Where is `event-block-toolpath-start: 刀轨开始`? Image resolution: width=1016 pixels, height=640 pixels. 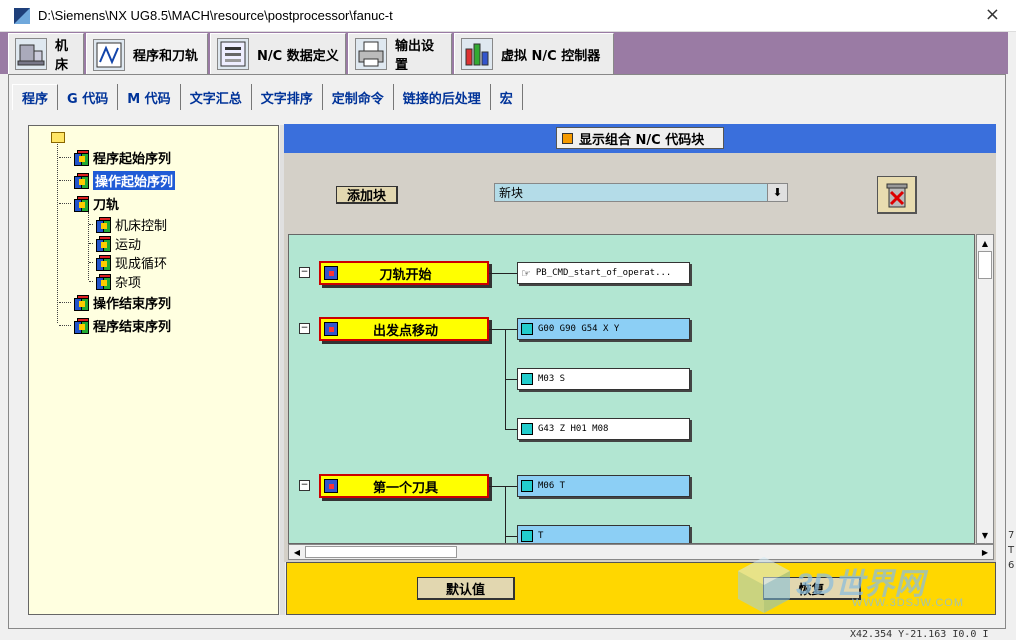
event-block-toolpath-start: 刀轨开始 is located at coordinates (404, 273).